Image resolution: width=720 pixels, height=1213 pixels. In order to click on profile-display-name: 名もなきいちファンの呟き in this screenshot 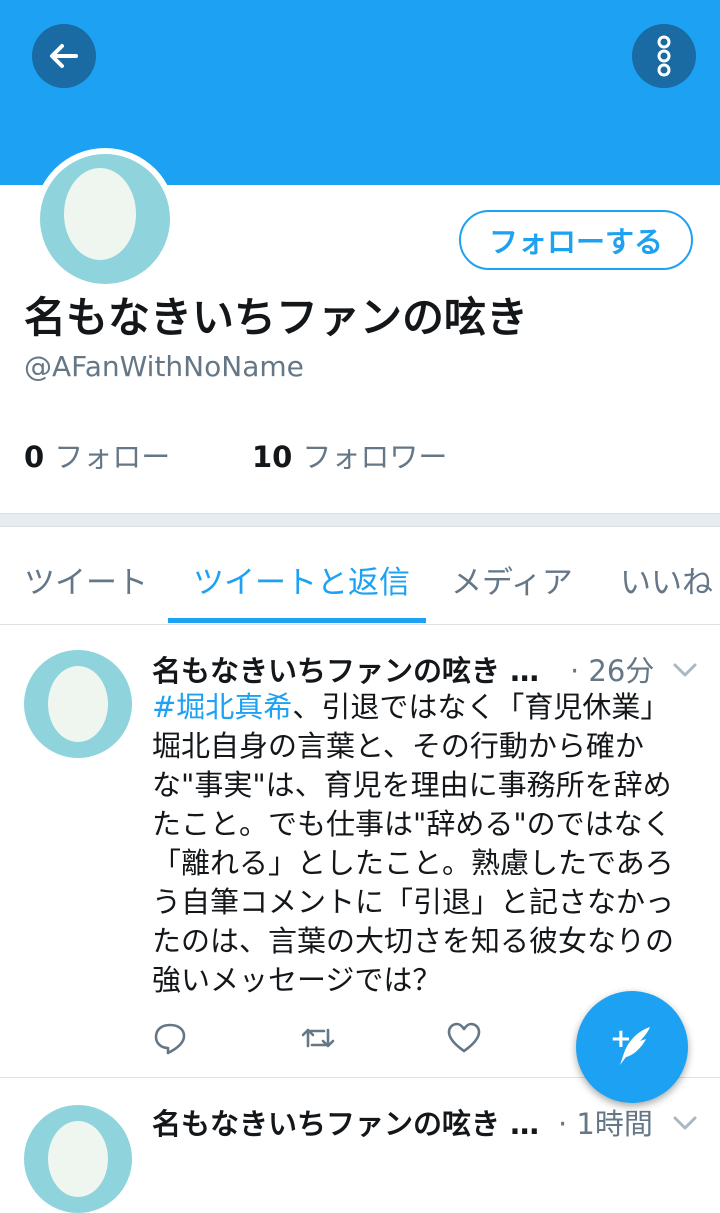, I will do `click(276, 317)`.